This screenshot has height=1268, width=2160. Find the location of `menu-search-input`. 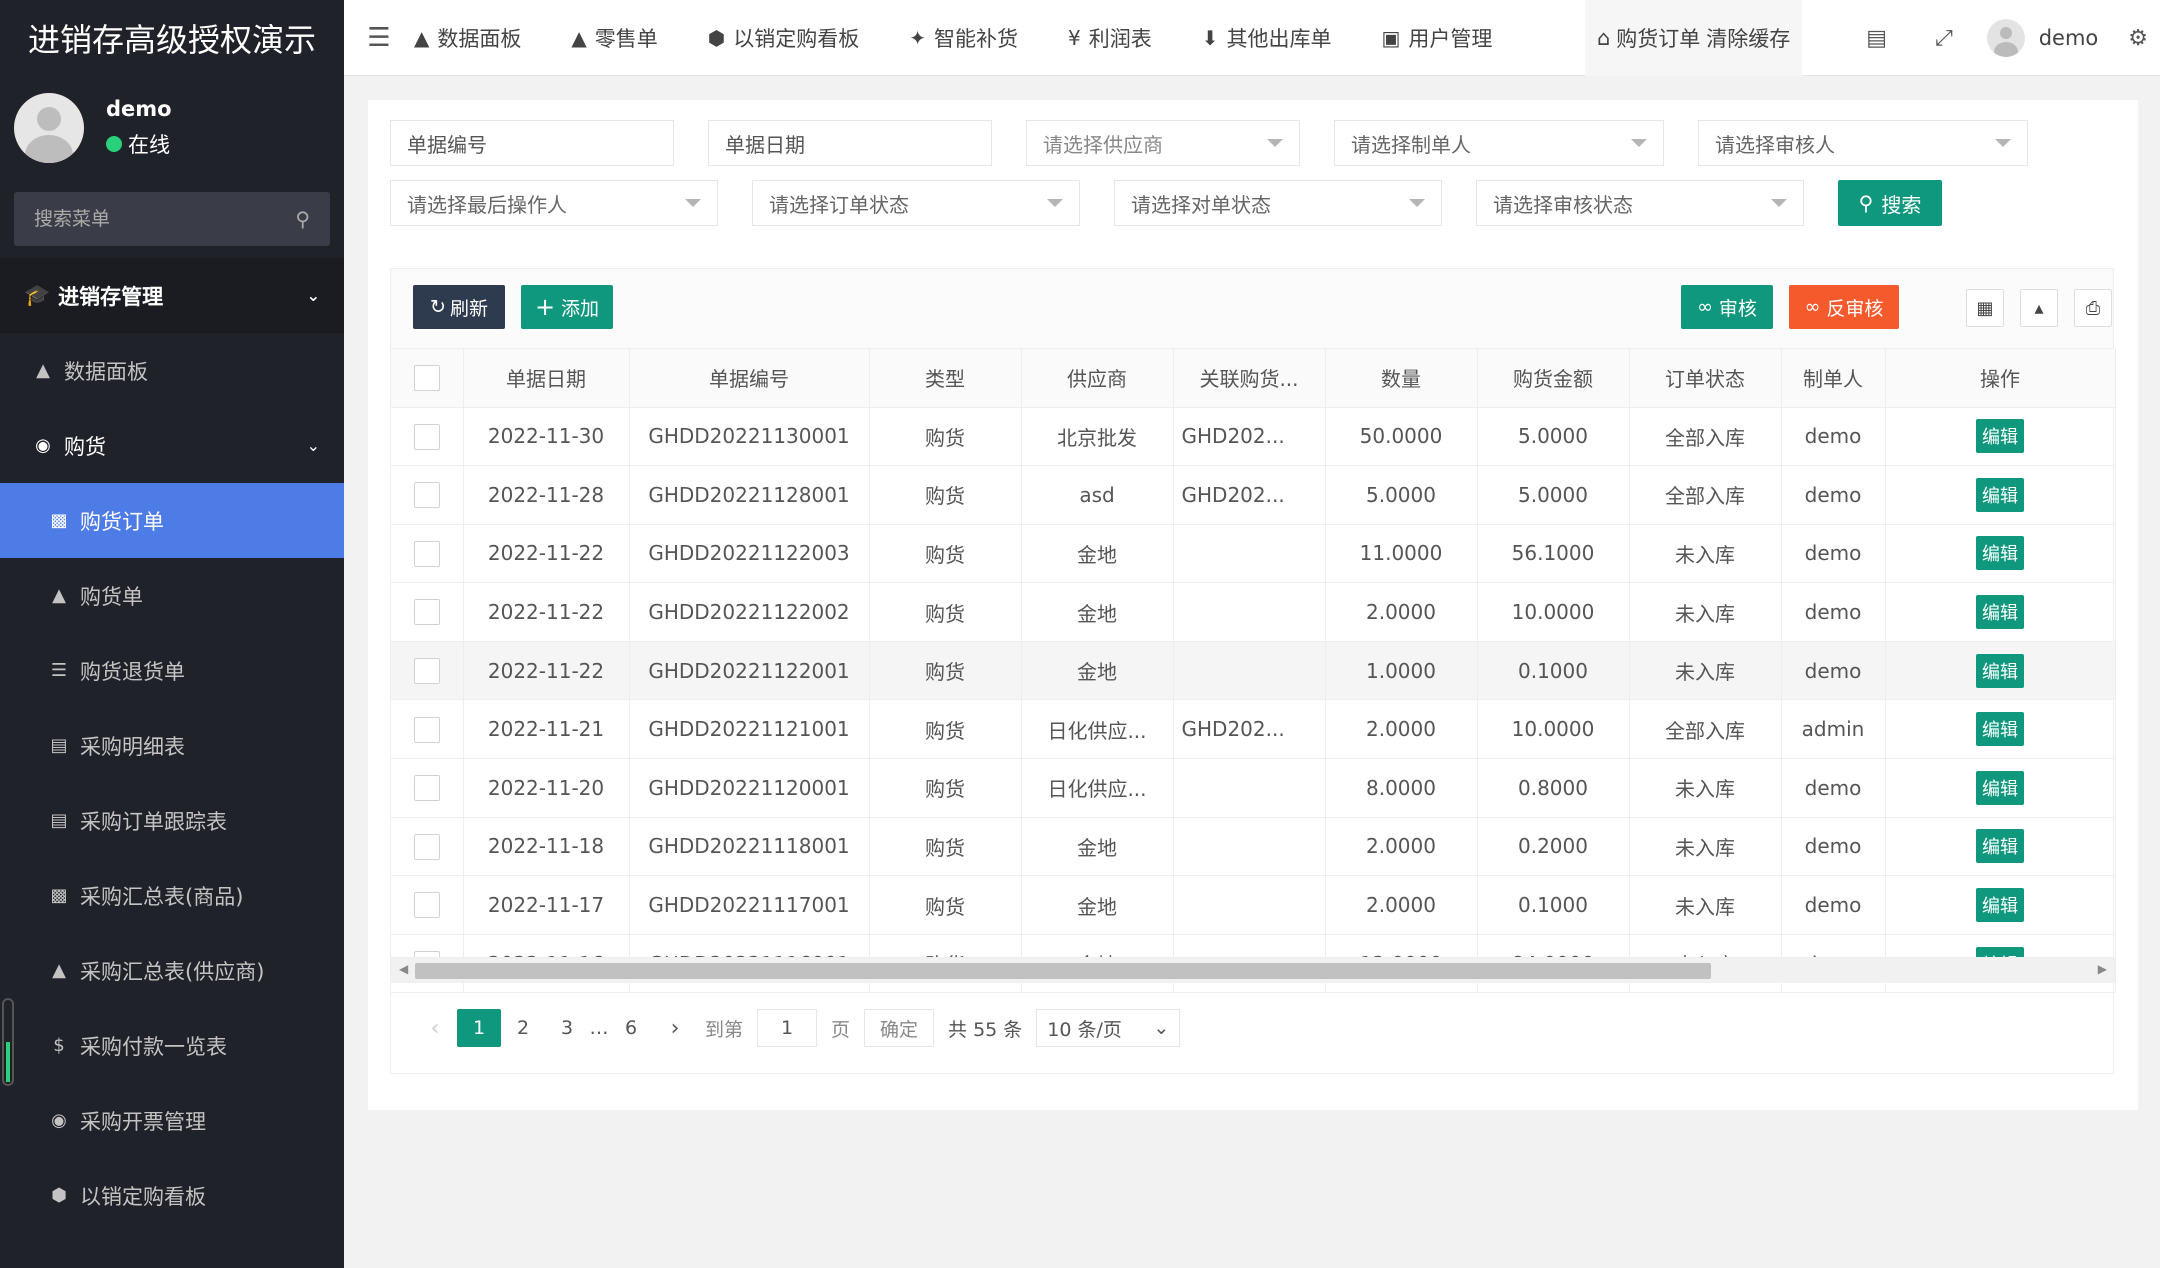

menu-search-input is located at coordinates (144, 219).